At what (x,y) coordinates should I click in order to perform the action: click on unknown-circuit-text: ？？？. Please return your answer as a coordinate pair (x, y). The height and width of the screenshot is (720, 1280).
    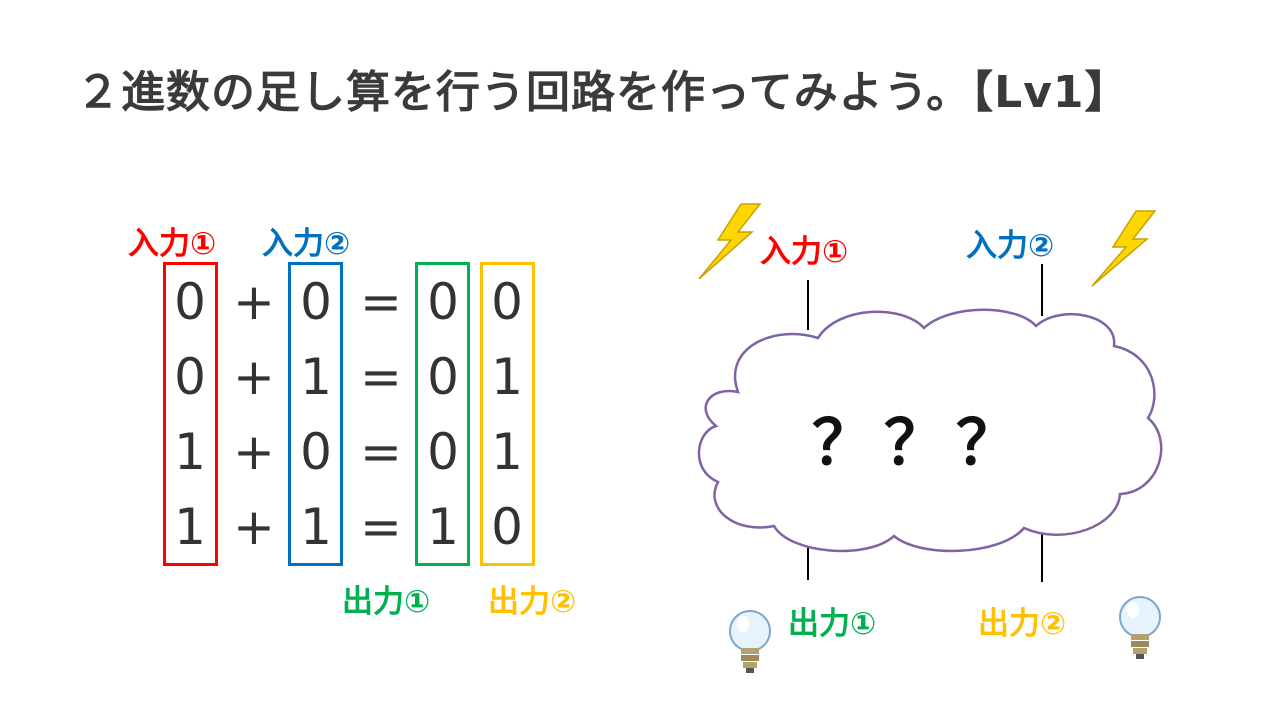
    Looking at the image, I should click on (919, 442).